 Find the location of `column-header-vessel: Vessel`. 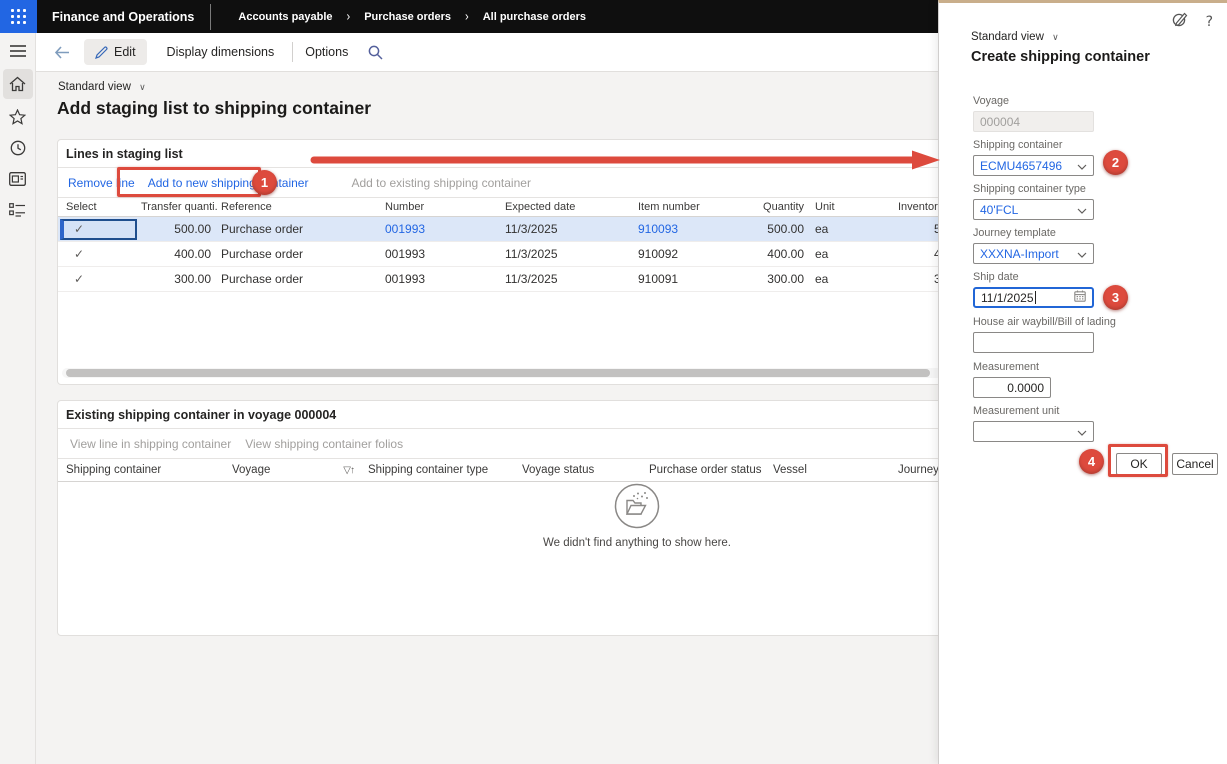

column-header-vessel: Vessel is located at coordinates (827, 470).